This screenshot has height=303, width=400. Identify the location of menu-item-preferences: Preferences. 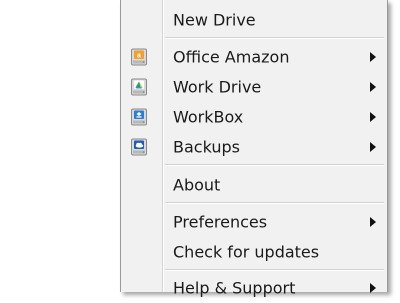
(254, 222).